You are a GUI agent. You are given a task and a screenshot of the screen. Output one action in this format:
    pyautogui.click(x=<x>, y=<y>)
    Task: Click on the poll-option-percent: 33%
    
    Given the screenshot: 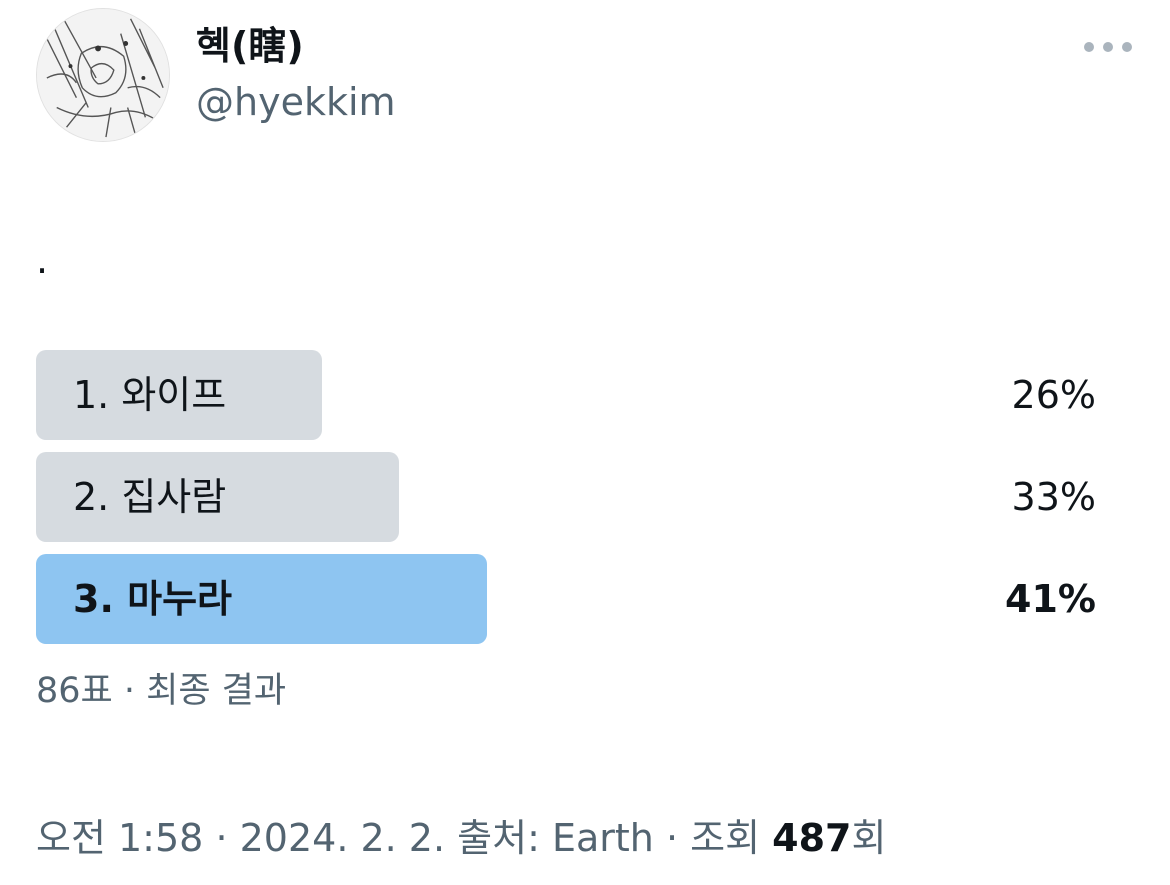 What is the action you would take?
    pyautogui.click(x=1053, y=497)
    